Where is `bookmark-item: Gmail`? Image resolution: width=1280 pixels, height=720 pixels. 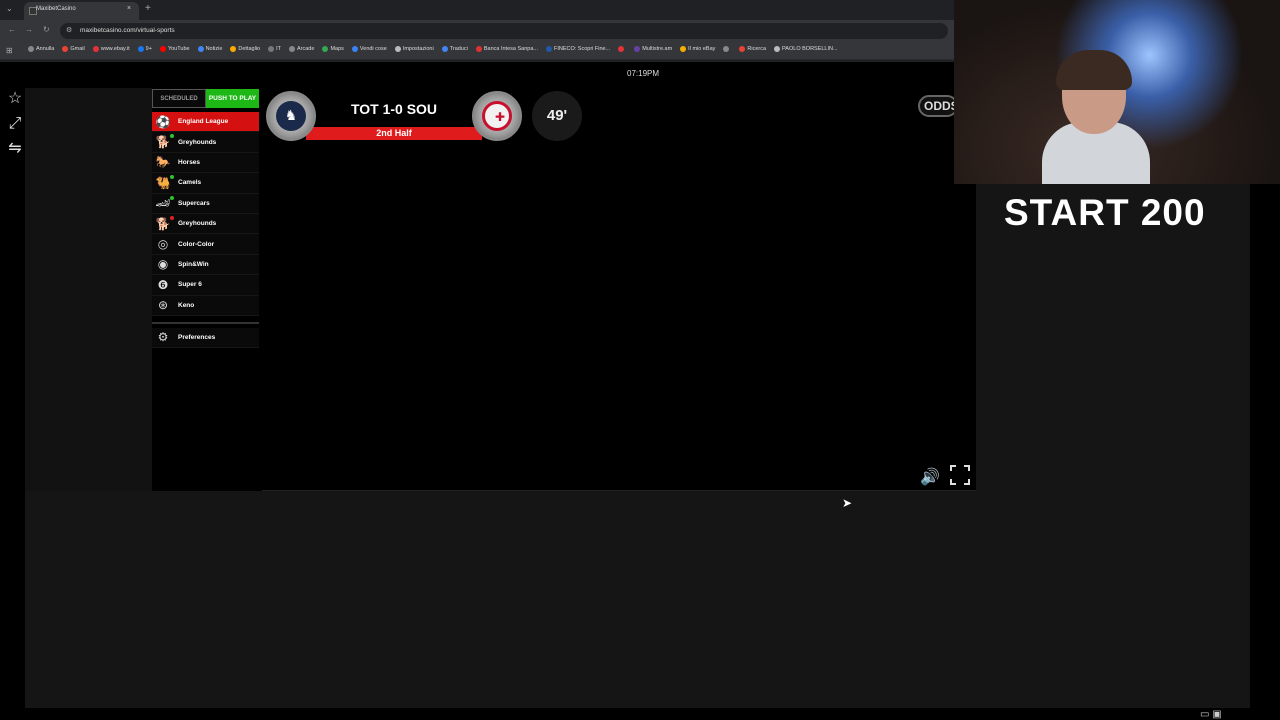 bookmark-item: Gmail is located at coordinates (73, 49).